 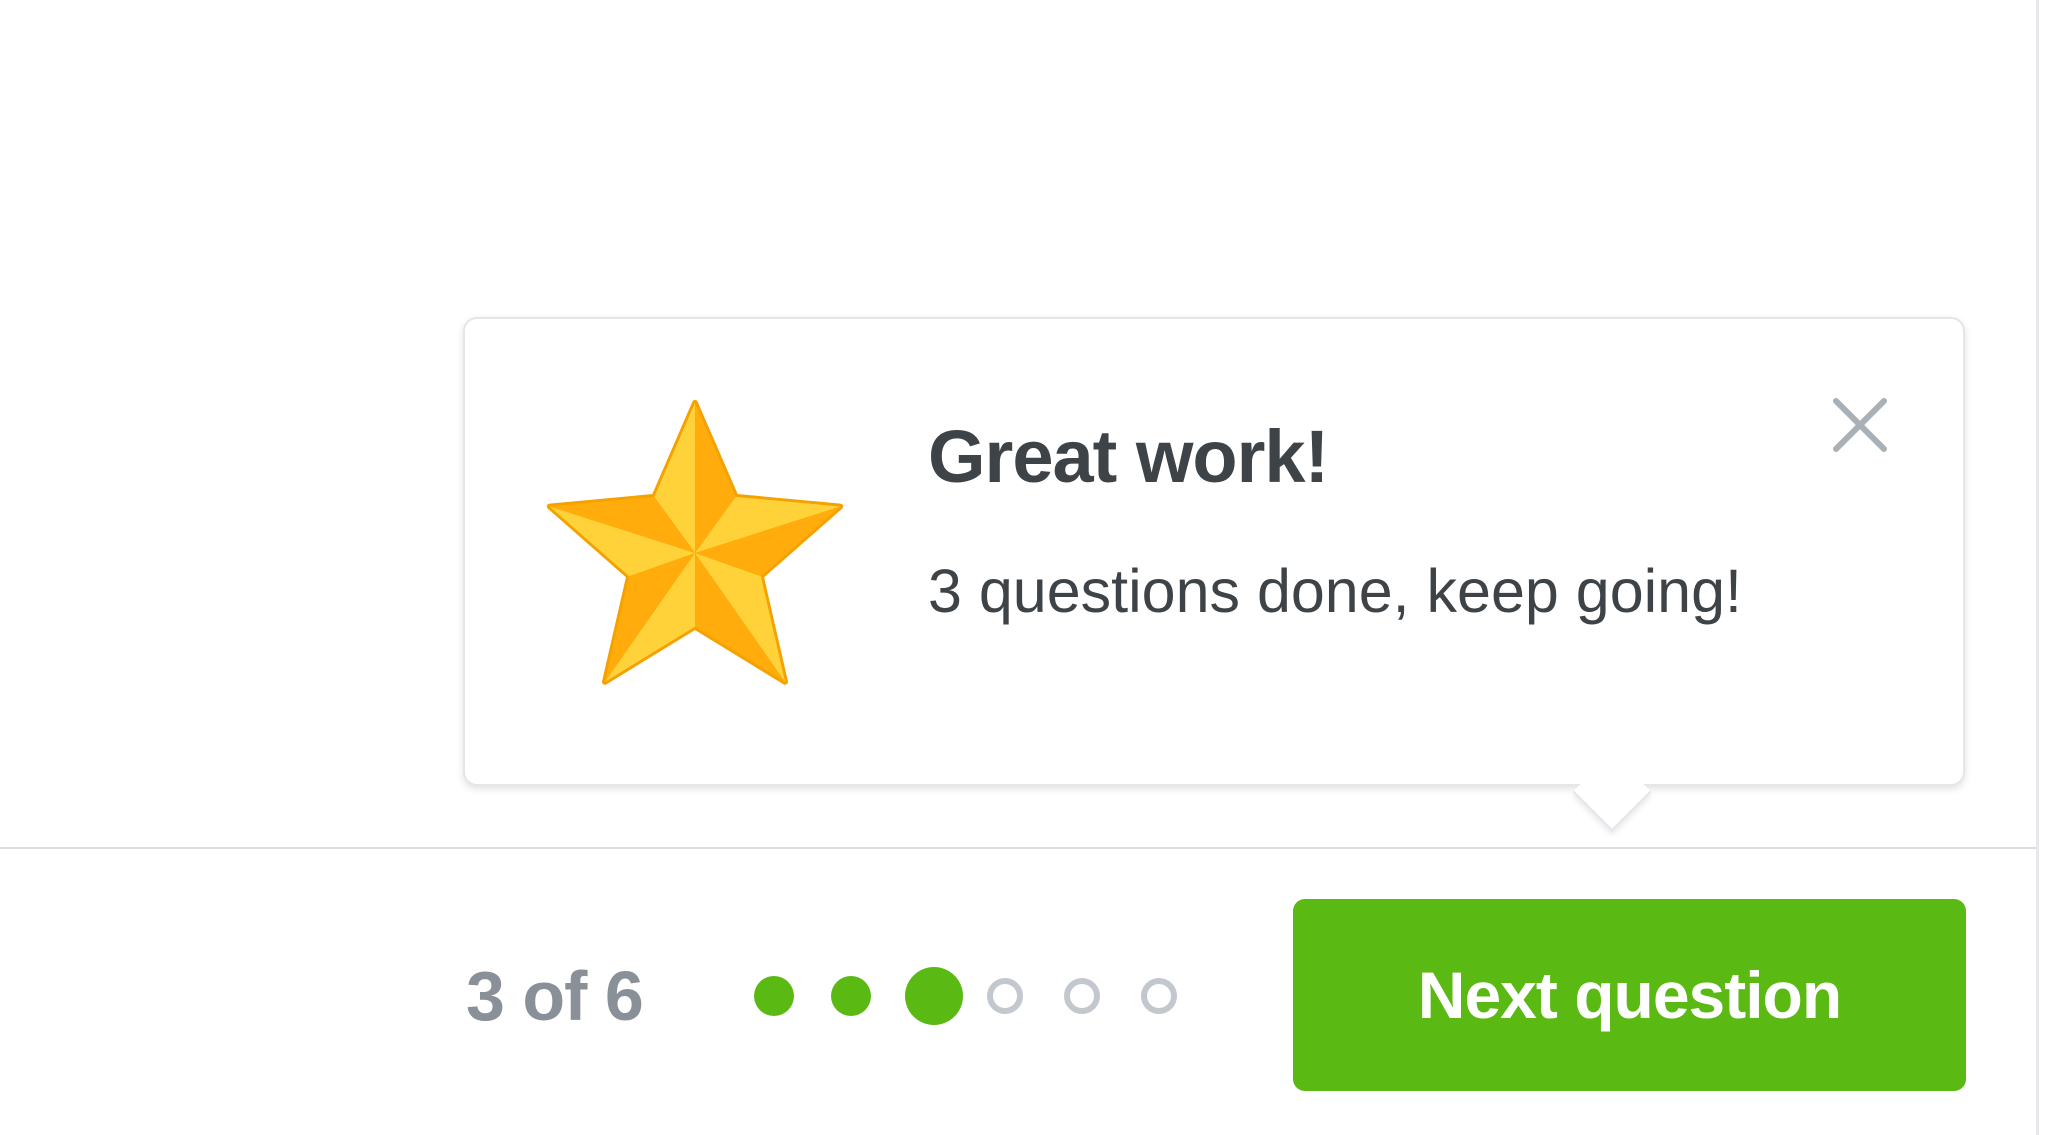 I want to click on close-icon, so click(x=1860, y=425).